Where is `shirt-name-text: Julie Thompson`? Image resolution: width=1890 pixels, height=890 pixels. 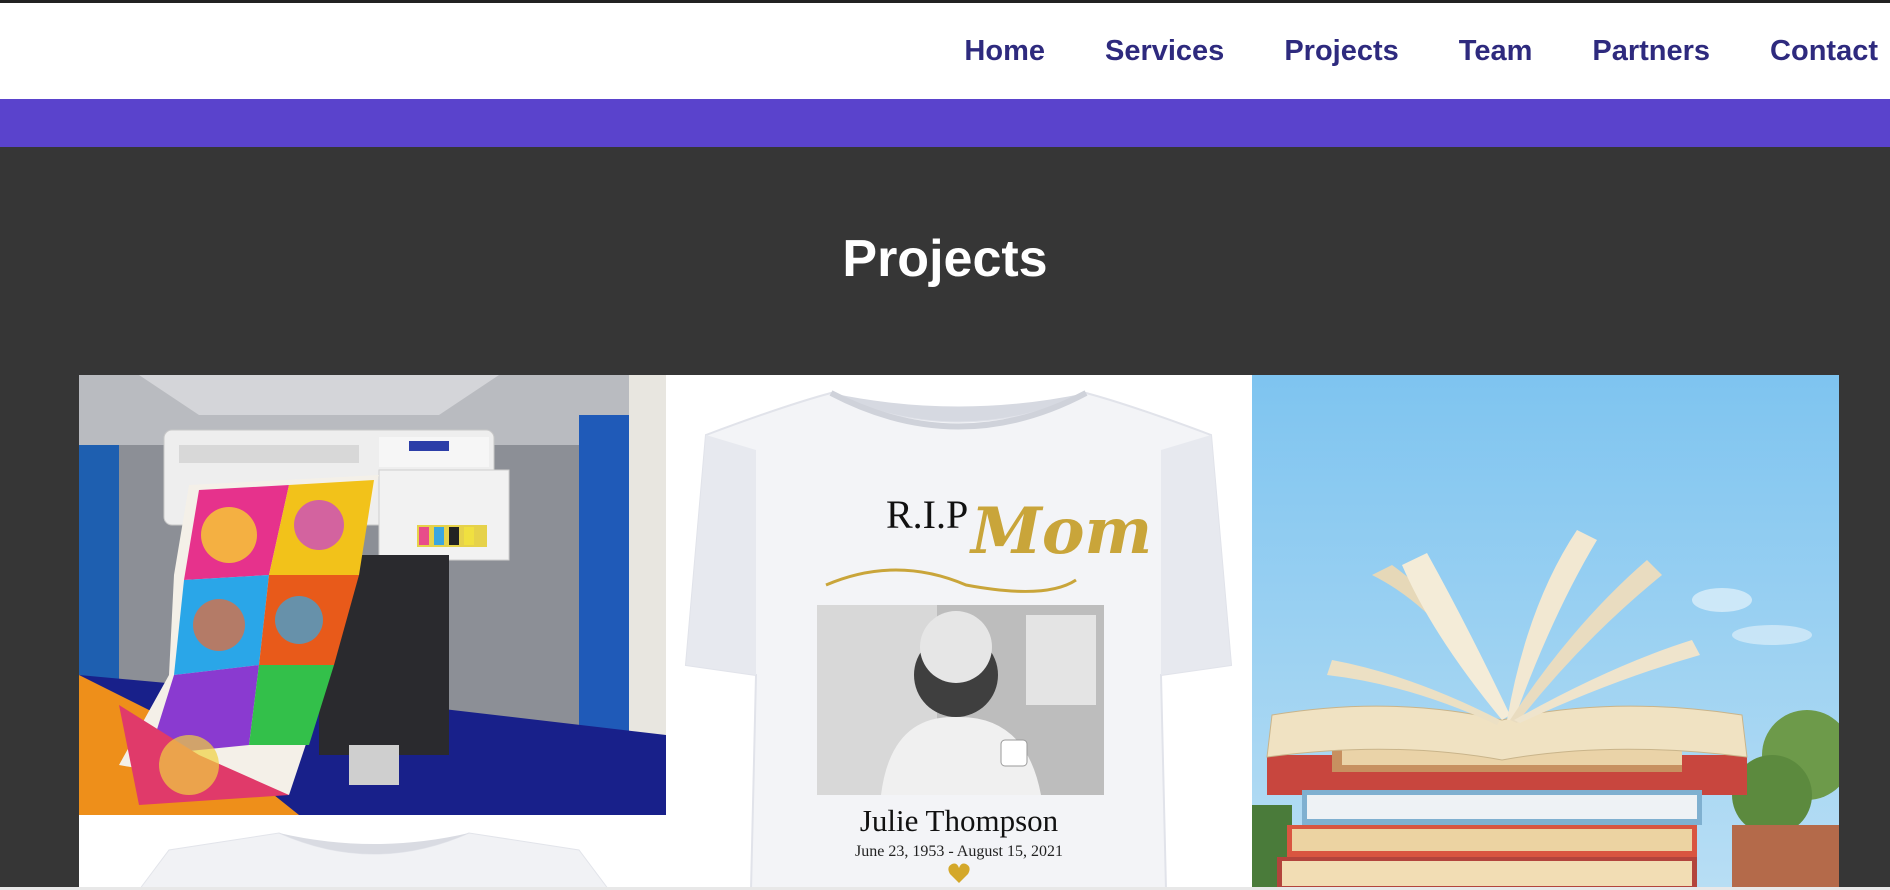
shirt-name-text: Julie Thompson is located at coordinates (959, 820).